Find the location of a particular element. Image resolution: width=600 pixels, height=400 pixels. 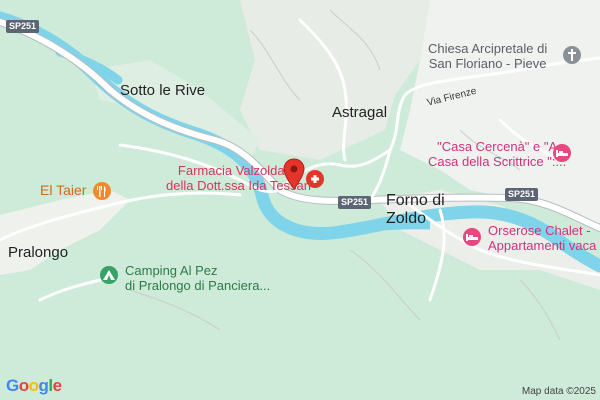

pharmacy-icon is located at coordinates (315, 179).